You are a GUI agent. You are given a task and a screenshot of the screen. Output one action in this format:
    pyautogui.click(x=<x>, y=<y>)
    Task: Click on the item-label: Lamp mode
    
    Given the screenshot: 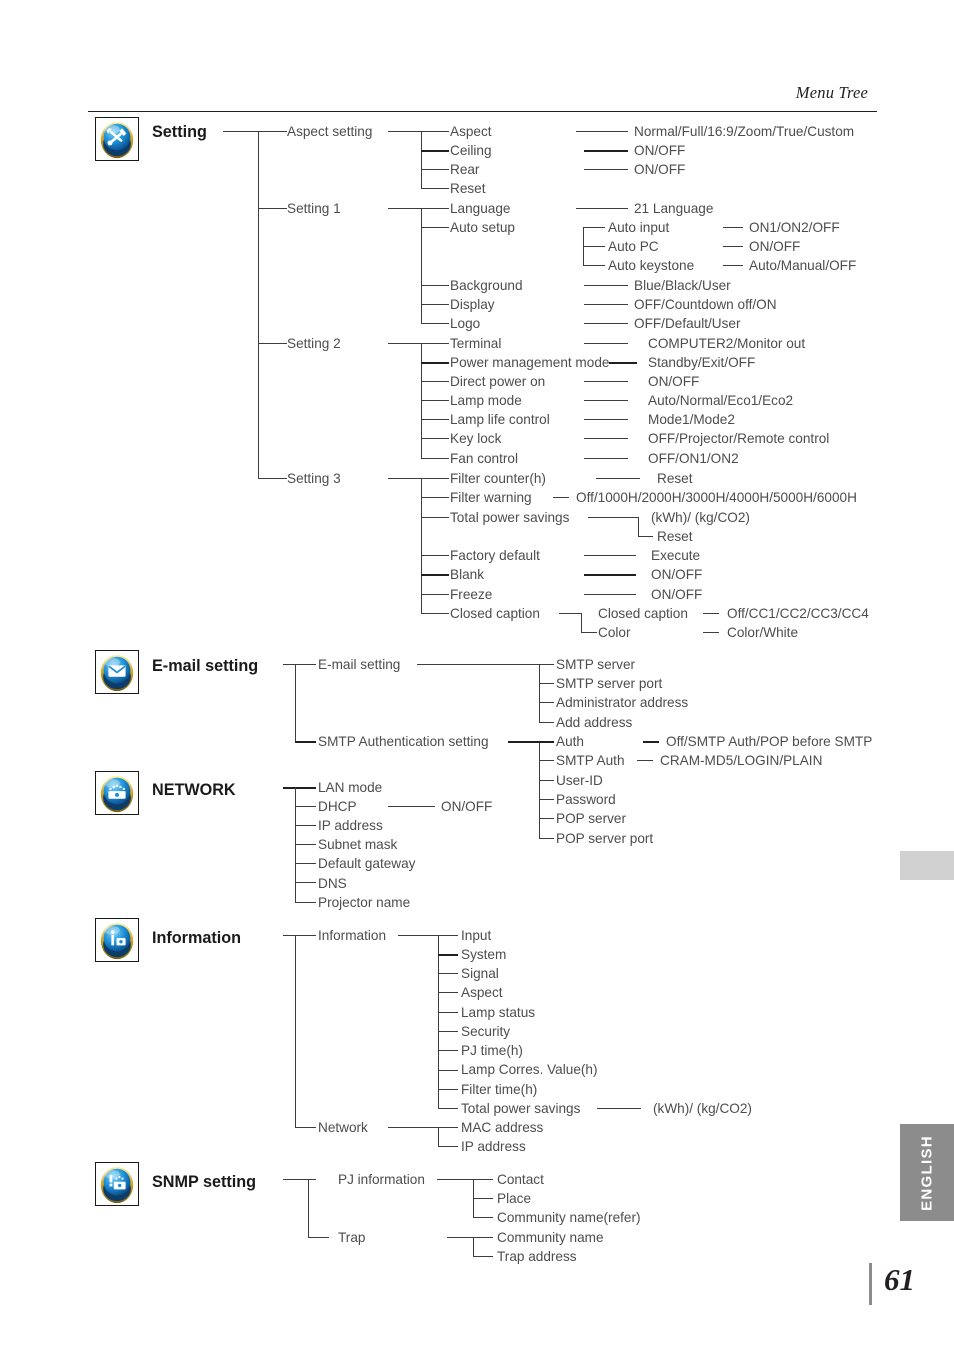 What is the action you would take?
    pyautogui.click(x=486, y=400)
    